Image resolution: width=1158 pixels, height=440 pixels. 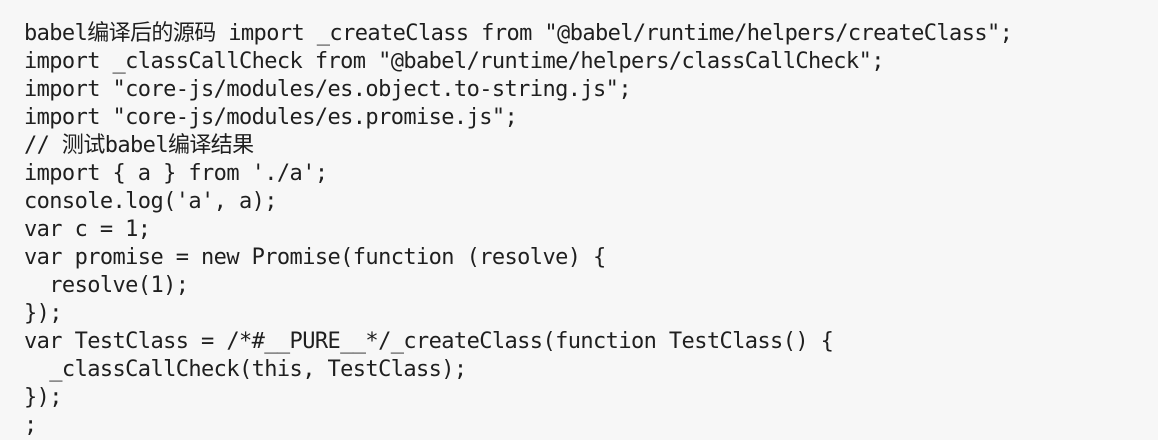 What do you see at coordinates (43, 313) in the screenshot?
I see `code-line-11: });` at bounding box center [43, 313].